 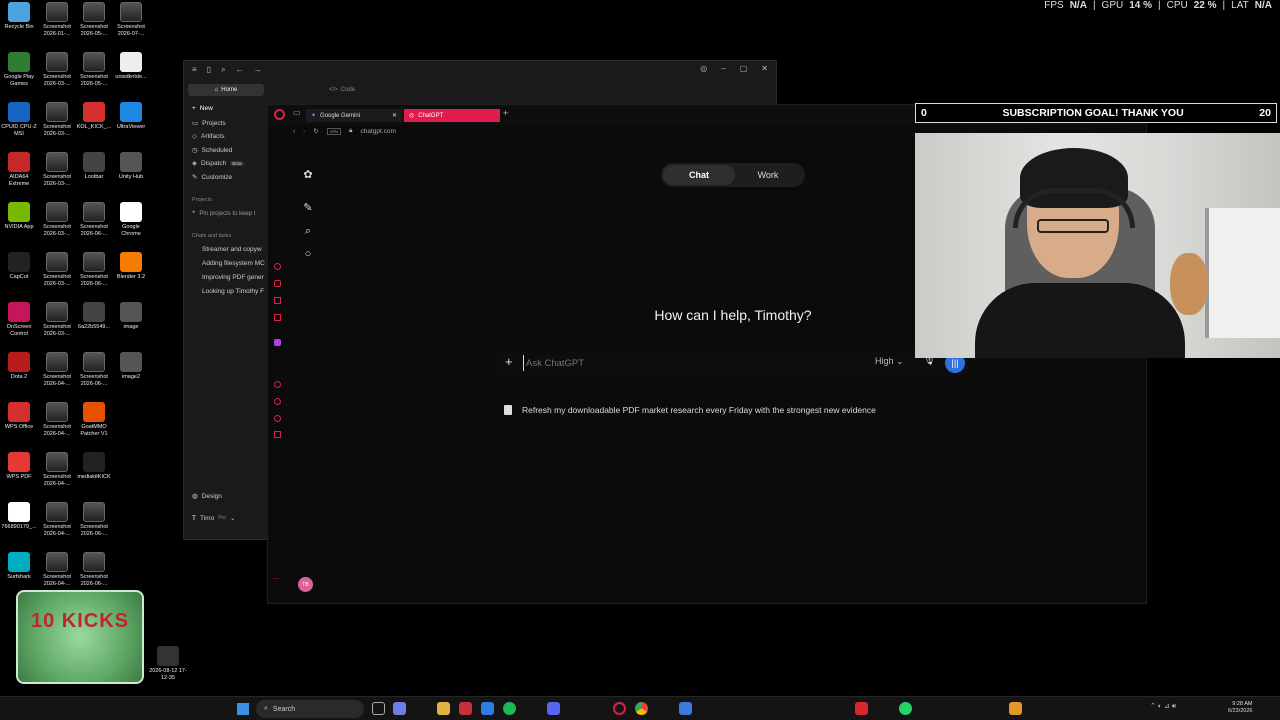 What do you see at coordinates (232, 249) in the screenshot?
I see `chat-item: Streamer and copyw` at bounding box center [232, 249].